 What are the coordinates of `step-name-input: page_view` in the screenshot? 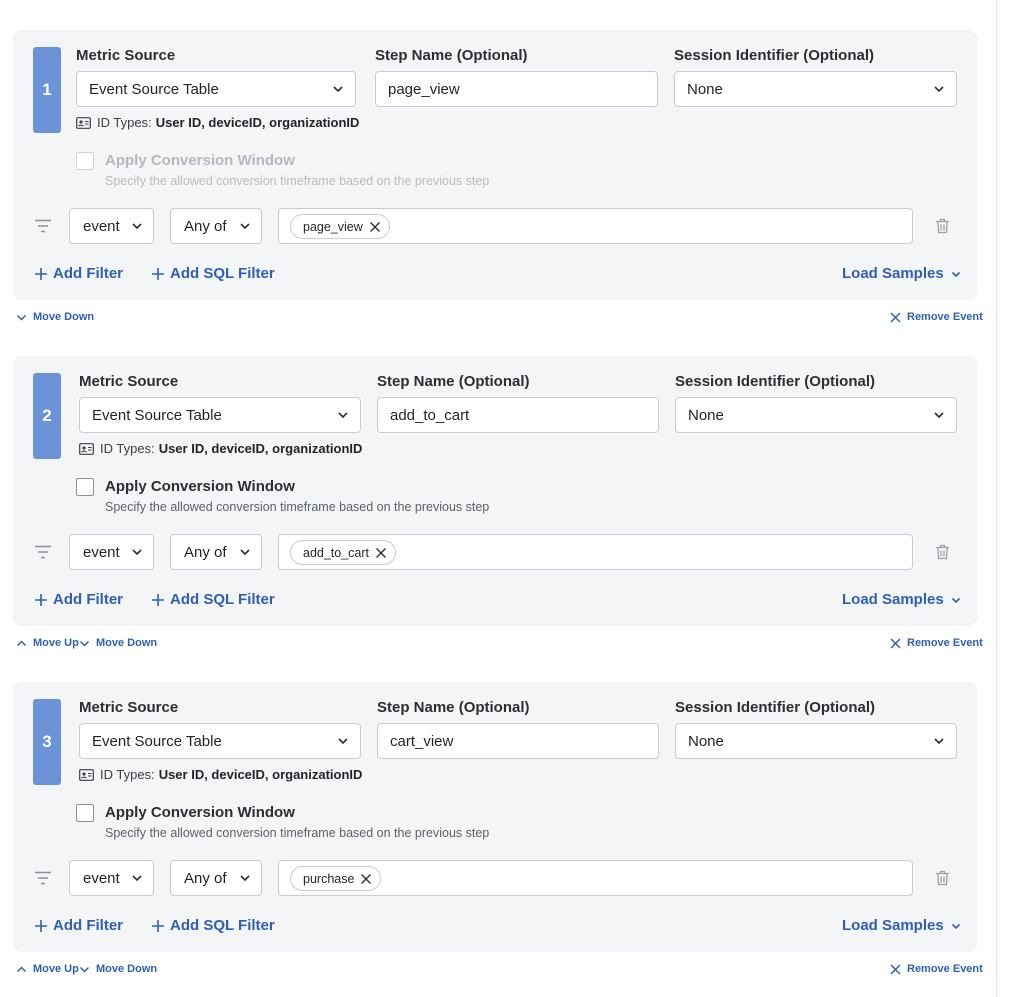 It's located at (516, 89).